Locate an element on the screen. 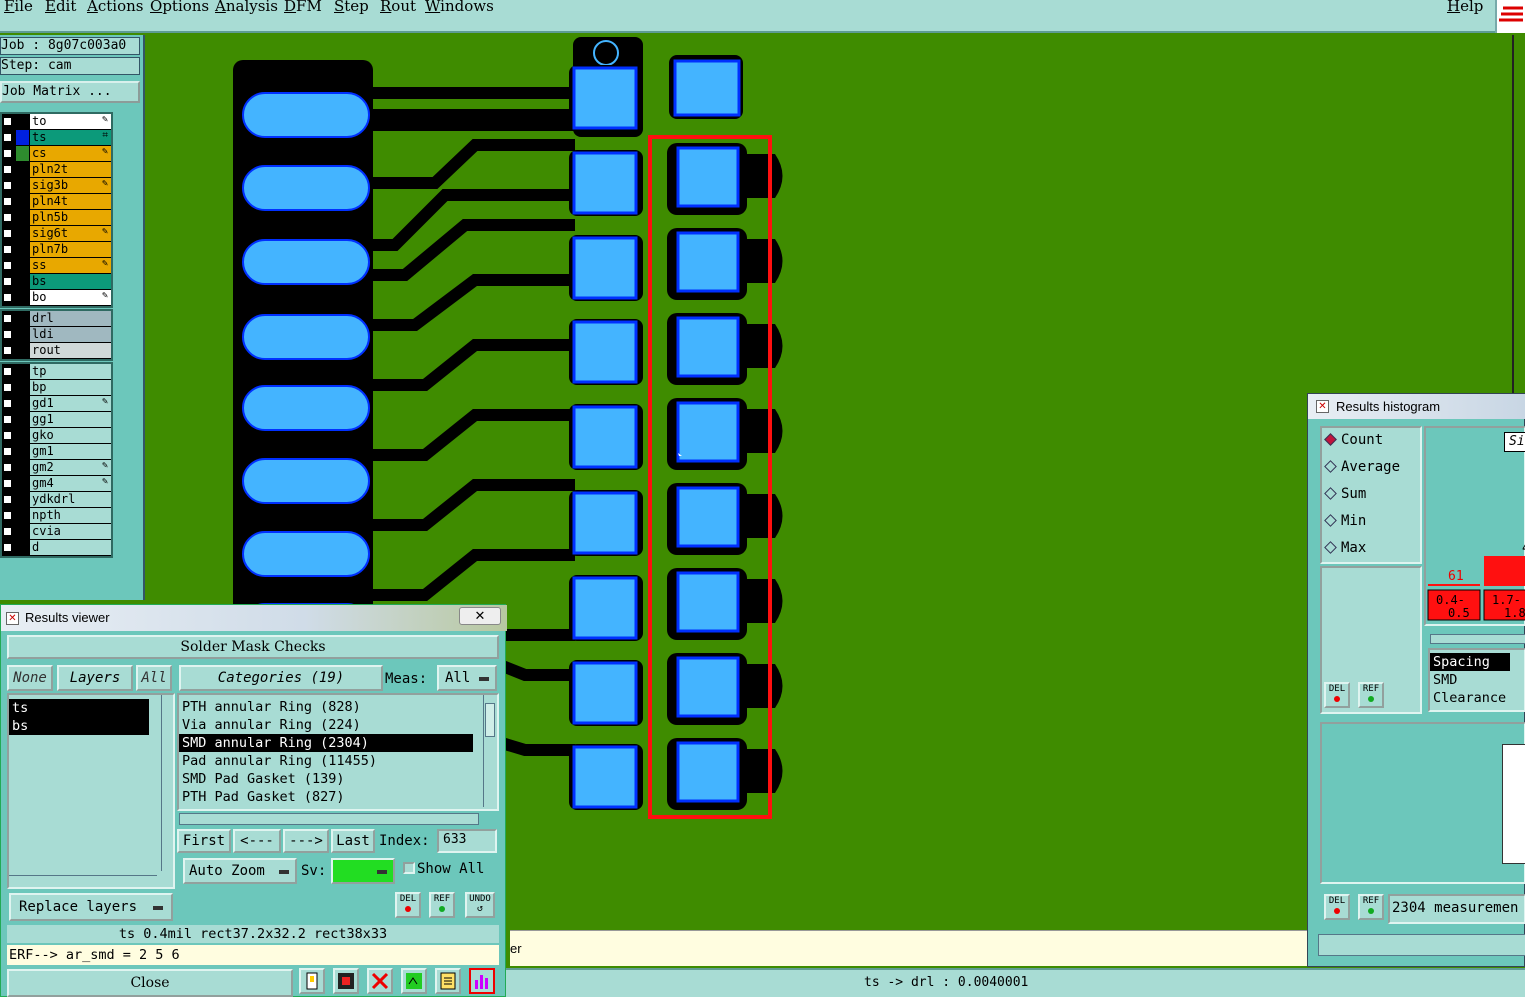 The width and height of the screenshot is (1525, 997). layer-name: pln5b is located at coordinates (70, 217).